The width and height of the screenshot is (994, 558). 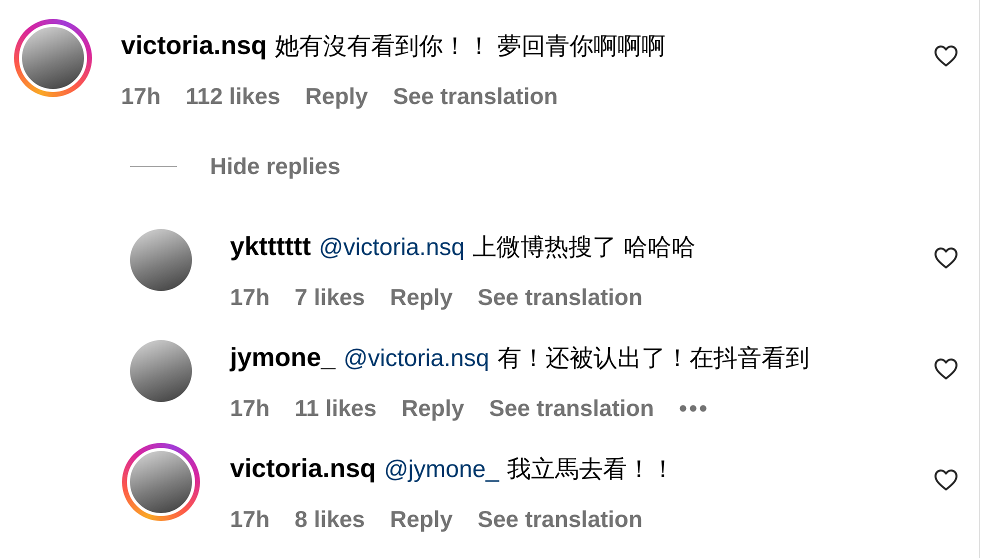 I want to click on comment-text: 有！还被认出了！在抖音看到, so click(x=653, y=358).